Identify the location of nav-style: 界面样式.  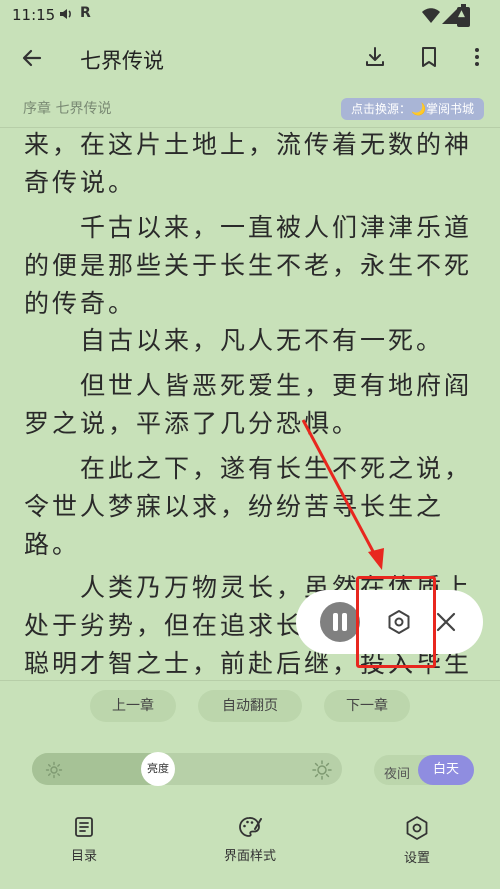
(250, 839).